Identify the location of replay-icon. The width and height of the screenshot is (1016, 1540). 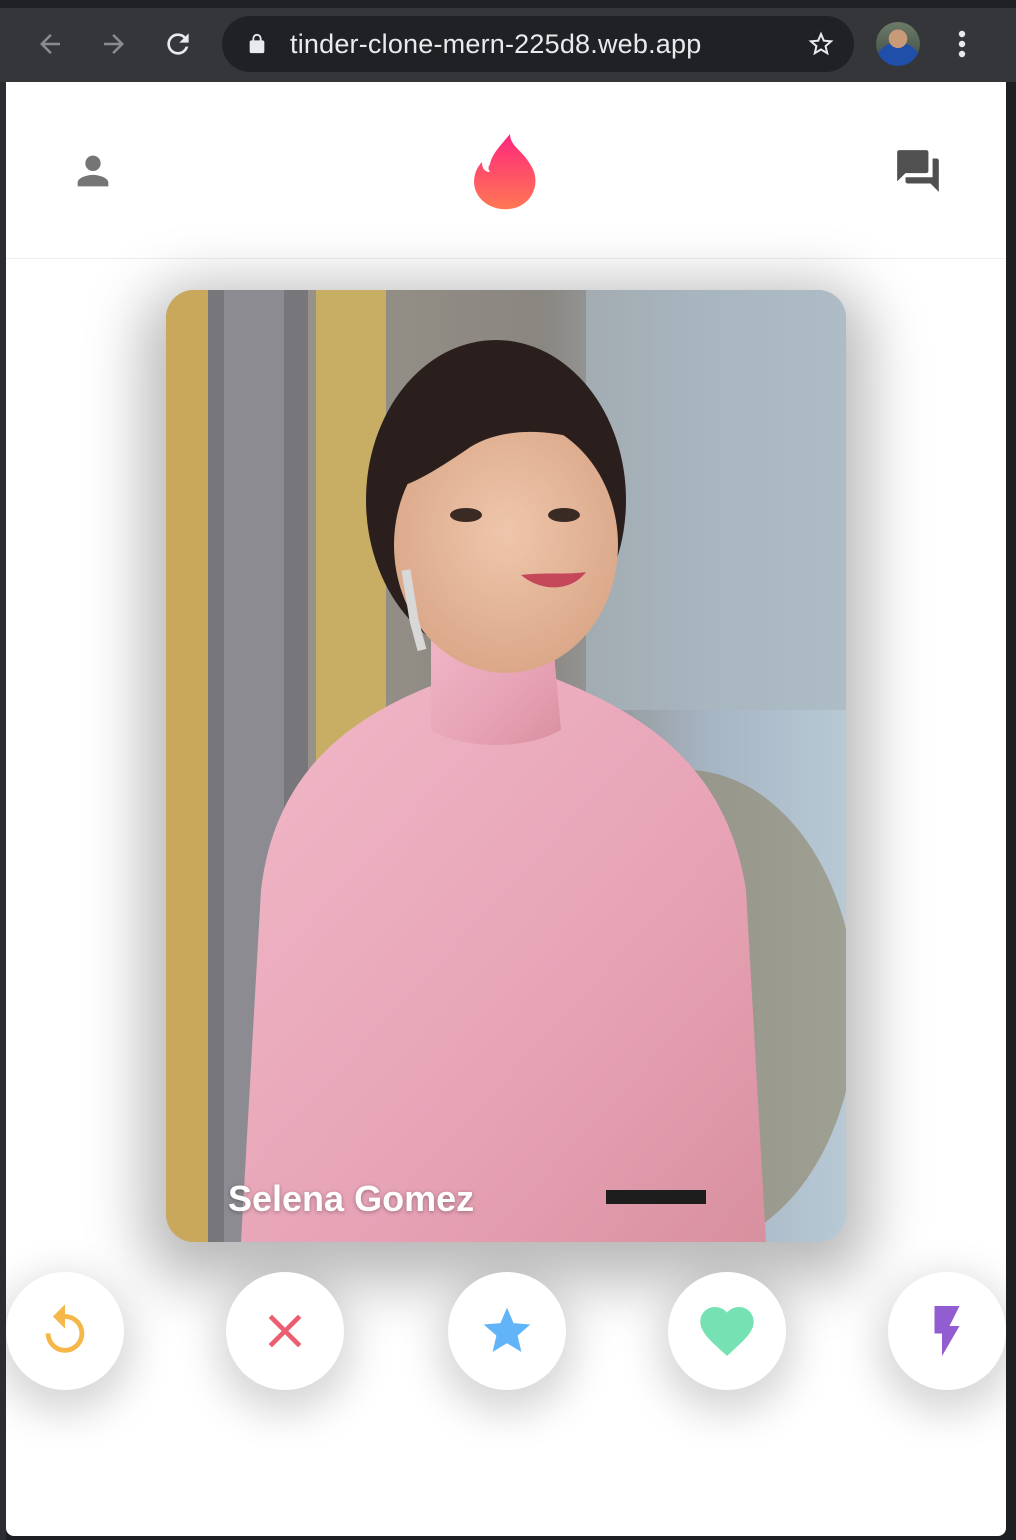
(65, 1328).